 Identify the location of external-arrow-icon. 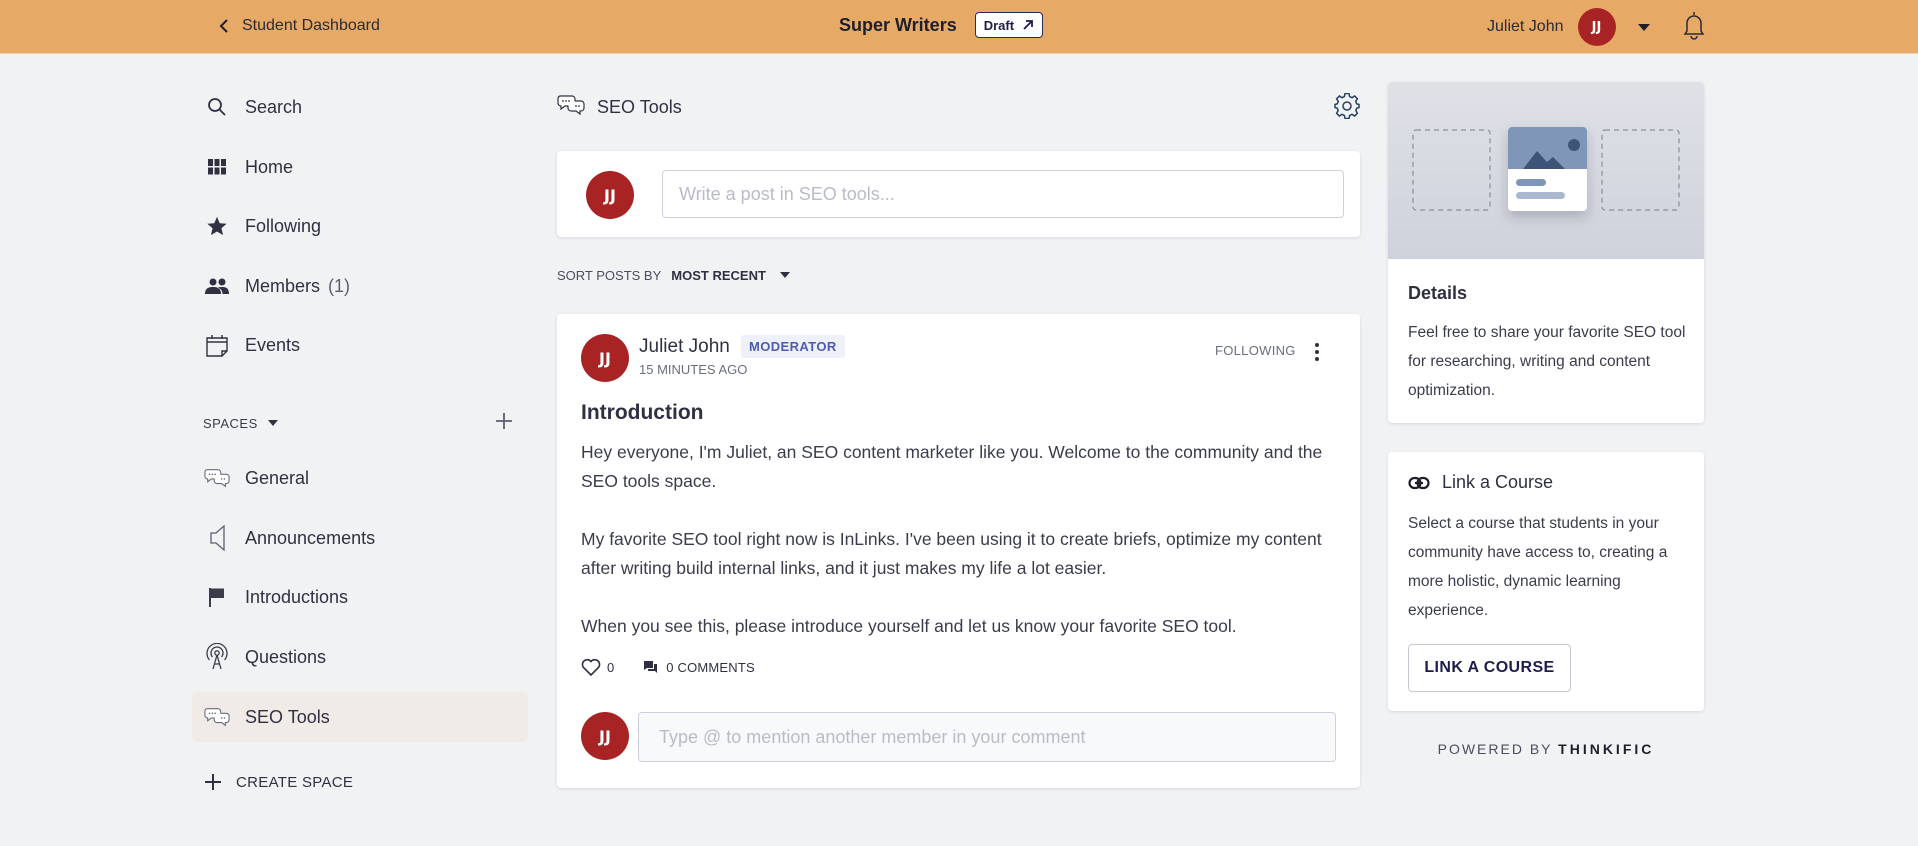
(1028, 25).